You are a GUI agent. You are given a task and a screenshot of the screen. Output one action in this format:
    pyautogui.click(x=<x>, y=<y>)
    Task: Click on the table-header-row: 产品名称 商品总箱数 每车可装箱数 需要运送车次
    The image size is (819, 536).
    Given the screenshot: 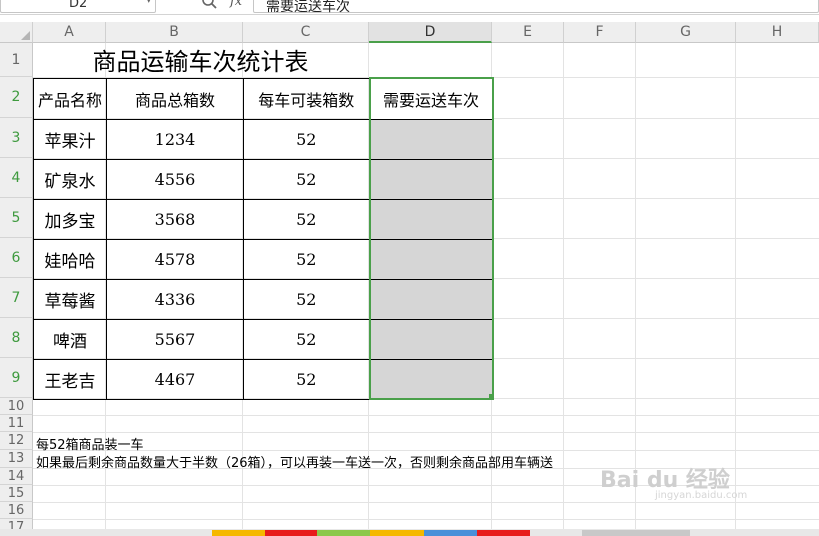 What is the action you would take?
    pyautogui.click(x=263, y=98)
    